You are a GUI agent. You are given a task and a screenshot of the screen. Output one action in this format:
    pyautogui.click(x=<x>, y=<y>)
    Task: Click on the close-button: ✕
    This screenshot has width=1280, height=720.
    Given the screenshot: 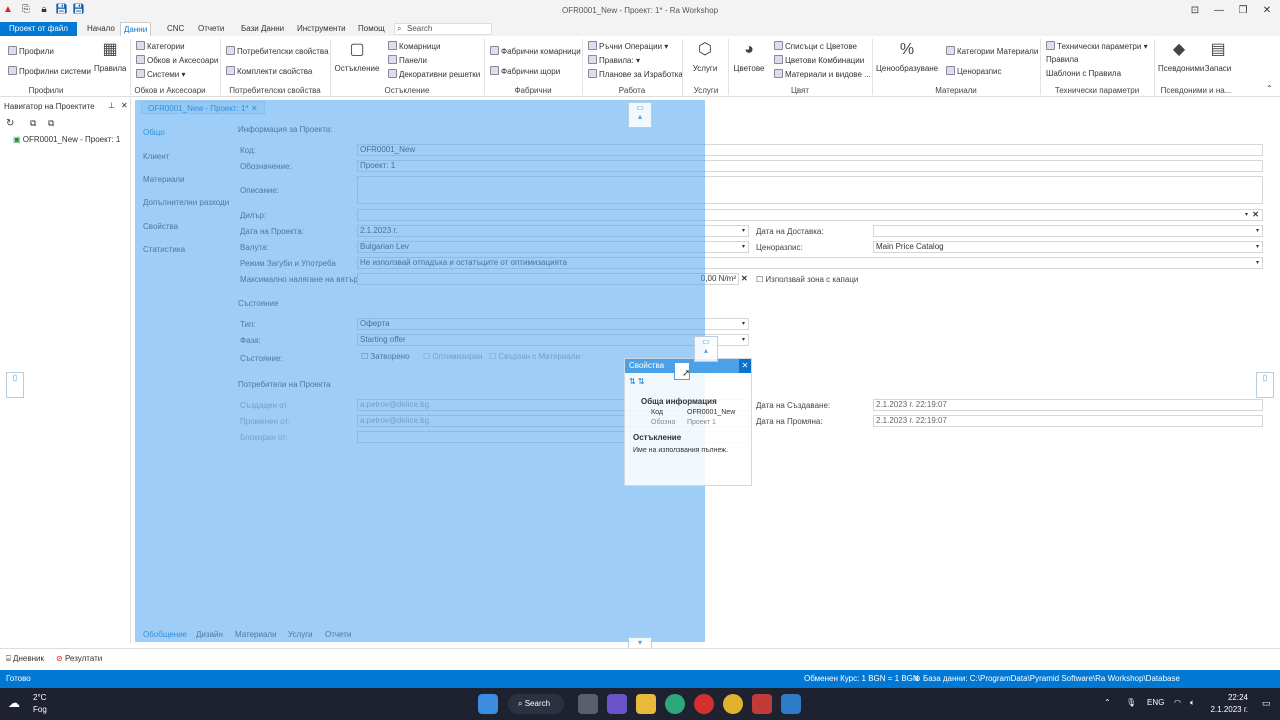 What is the action you would take?
    pyautogui.click(x=1267, y=11)
    